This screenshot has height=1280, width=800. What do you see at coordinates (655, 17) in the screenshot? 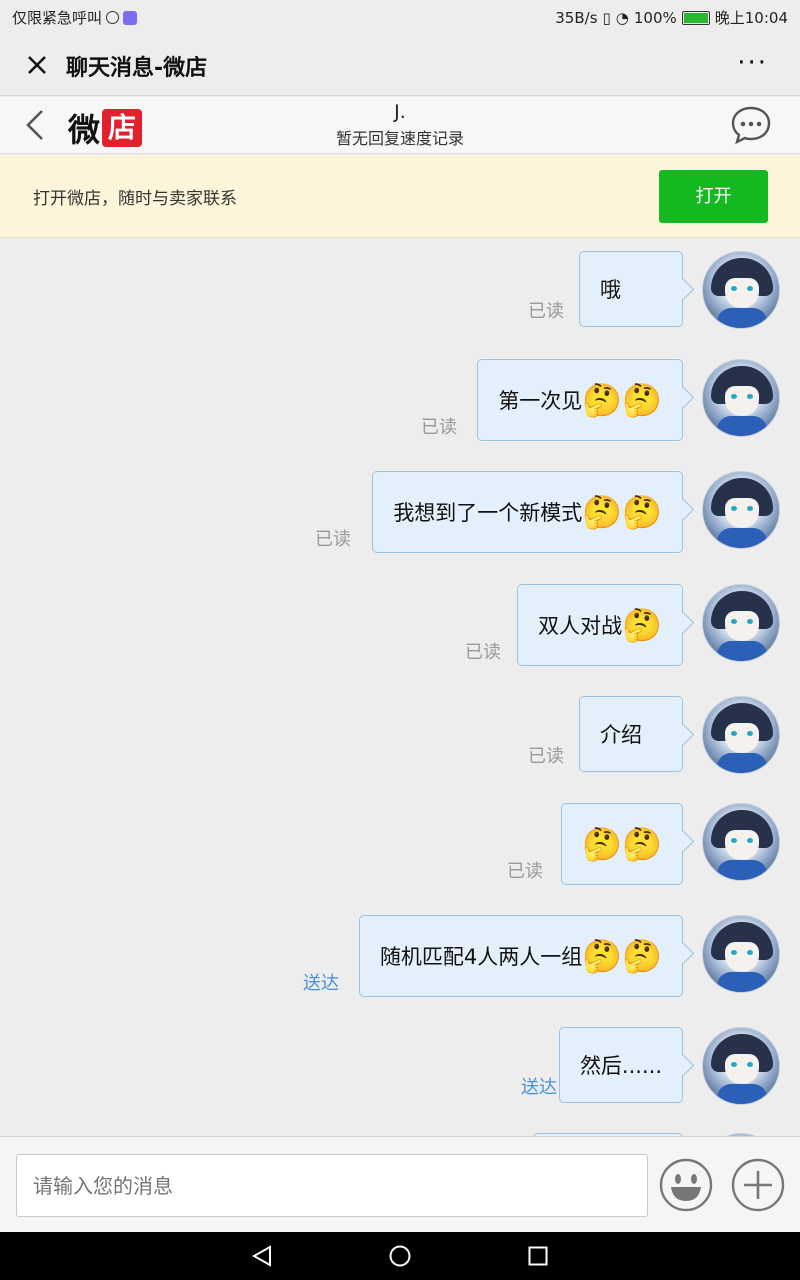
I see `battery-percent: 100%` at bounding box center [655, 17].